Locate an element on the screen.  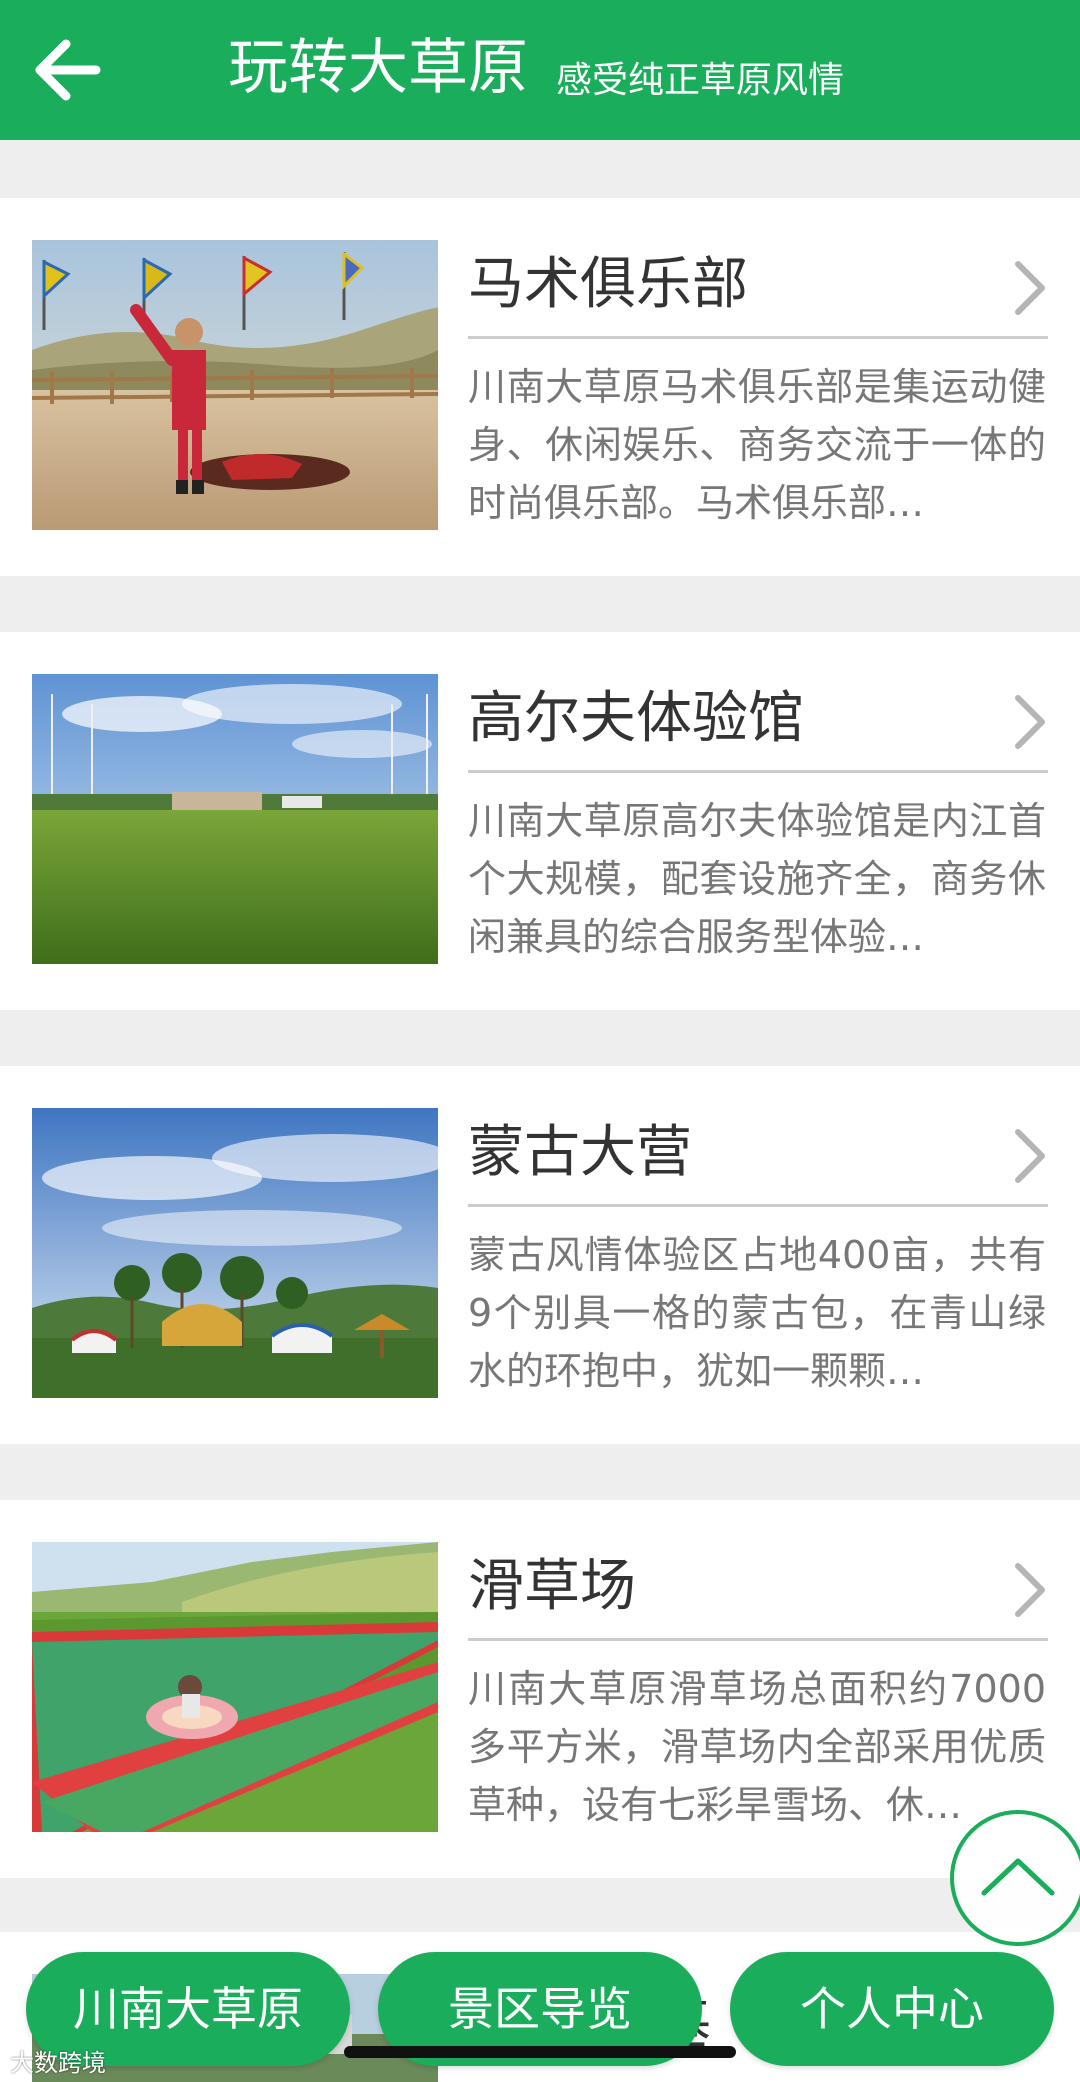
nav-button-user-center: 个人中心 is located at coordinates (892, 2009).